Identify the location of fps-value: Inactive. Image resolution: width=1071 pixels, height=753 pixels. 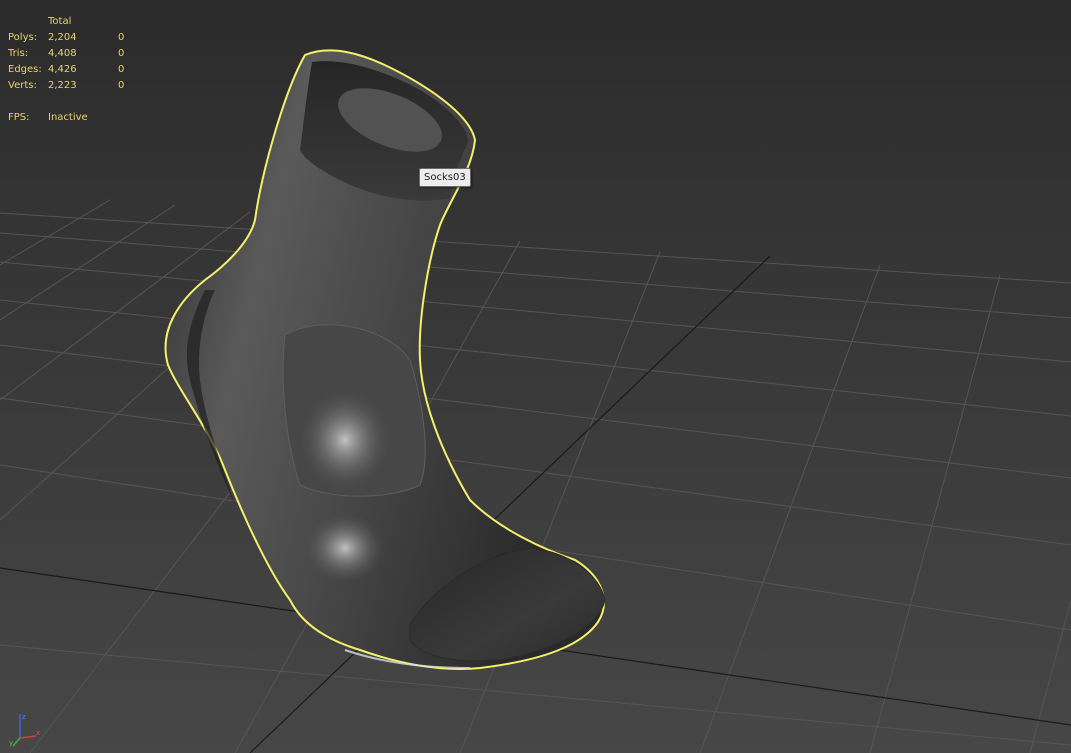
(68, 117).